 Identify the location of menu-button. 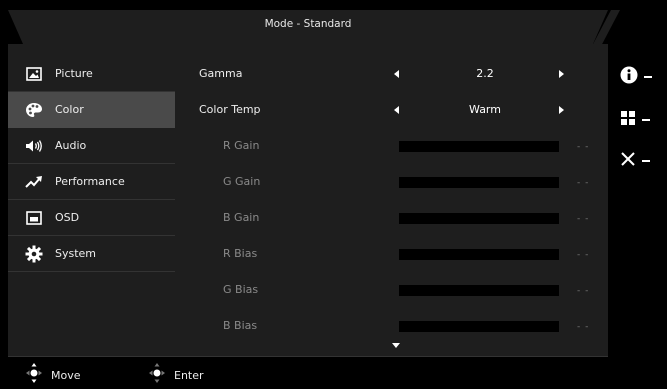
(635, 120).